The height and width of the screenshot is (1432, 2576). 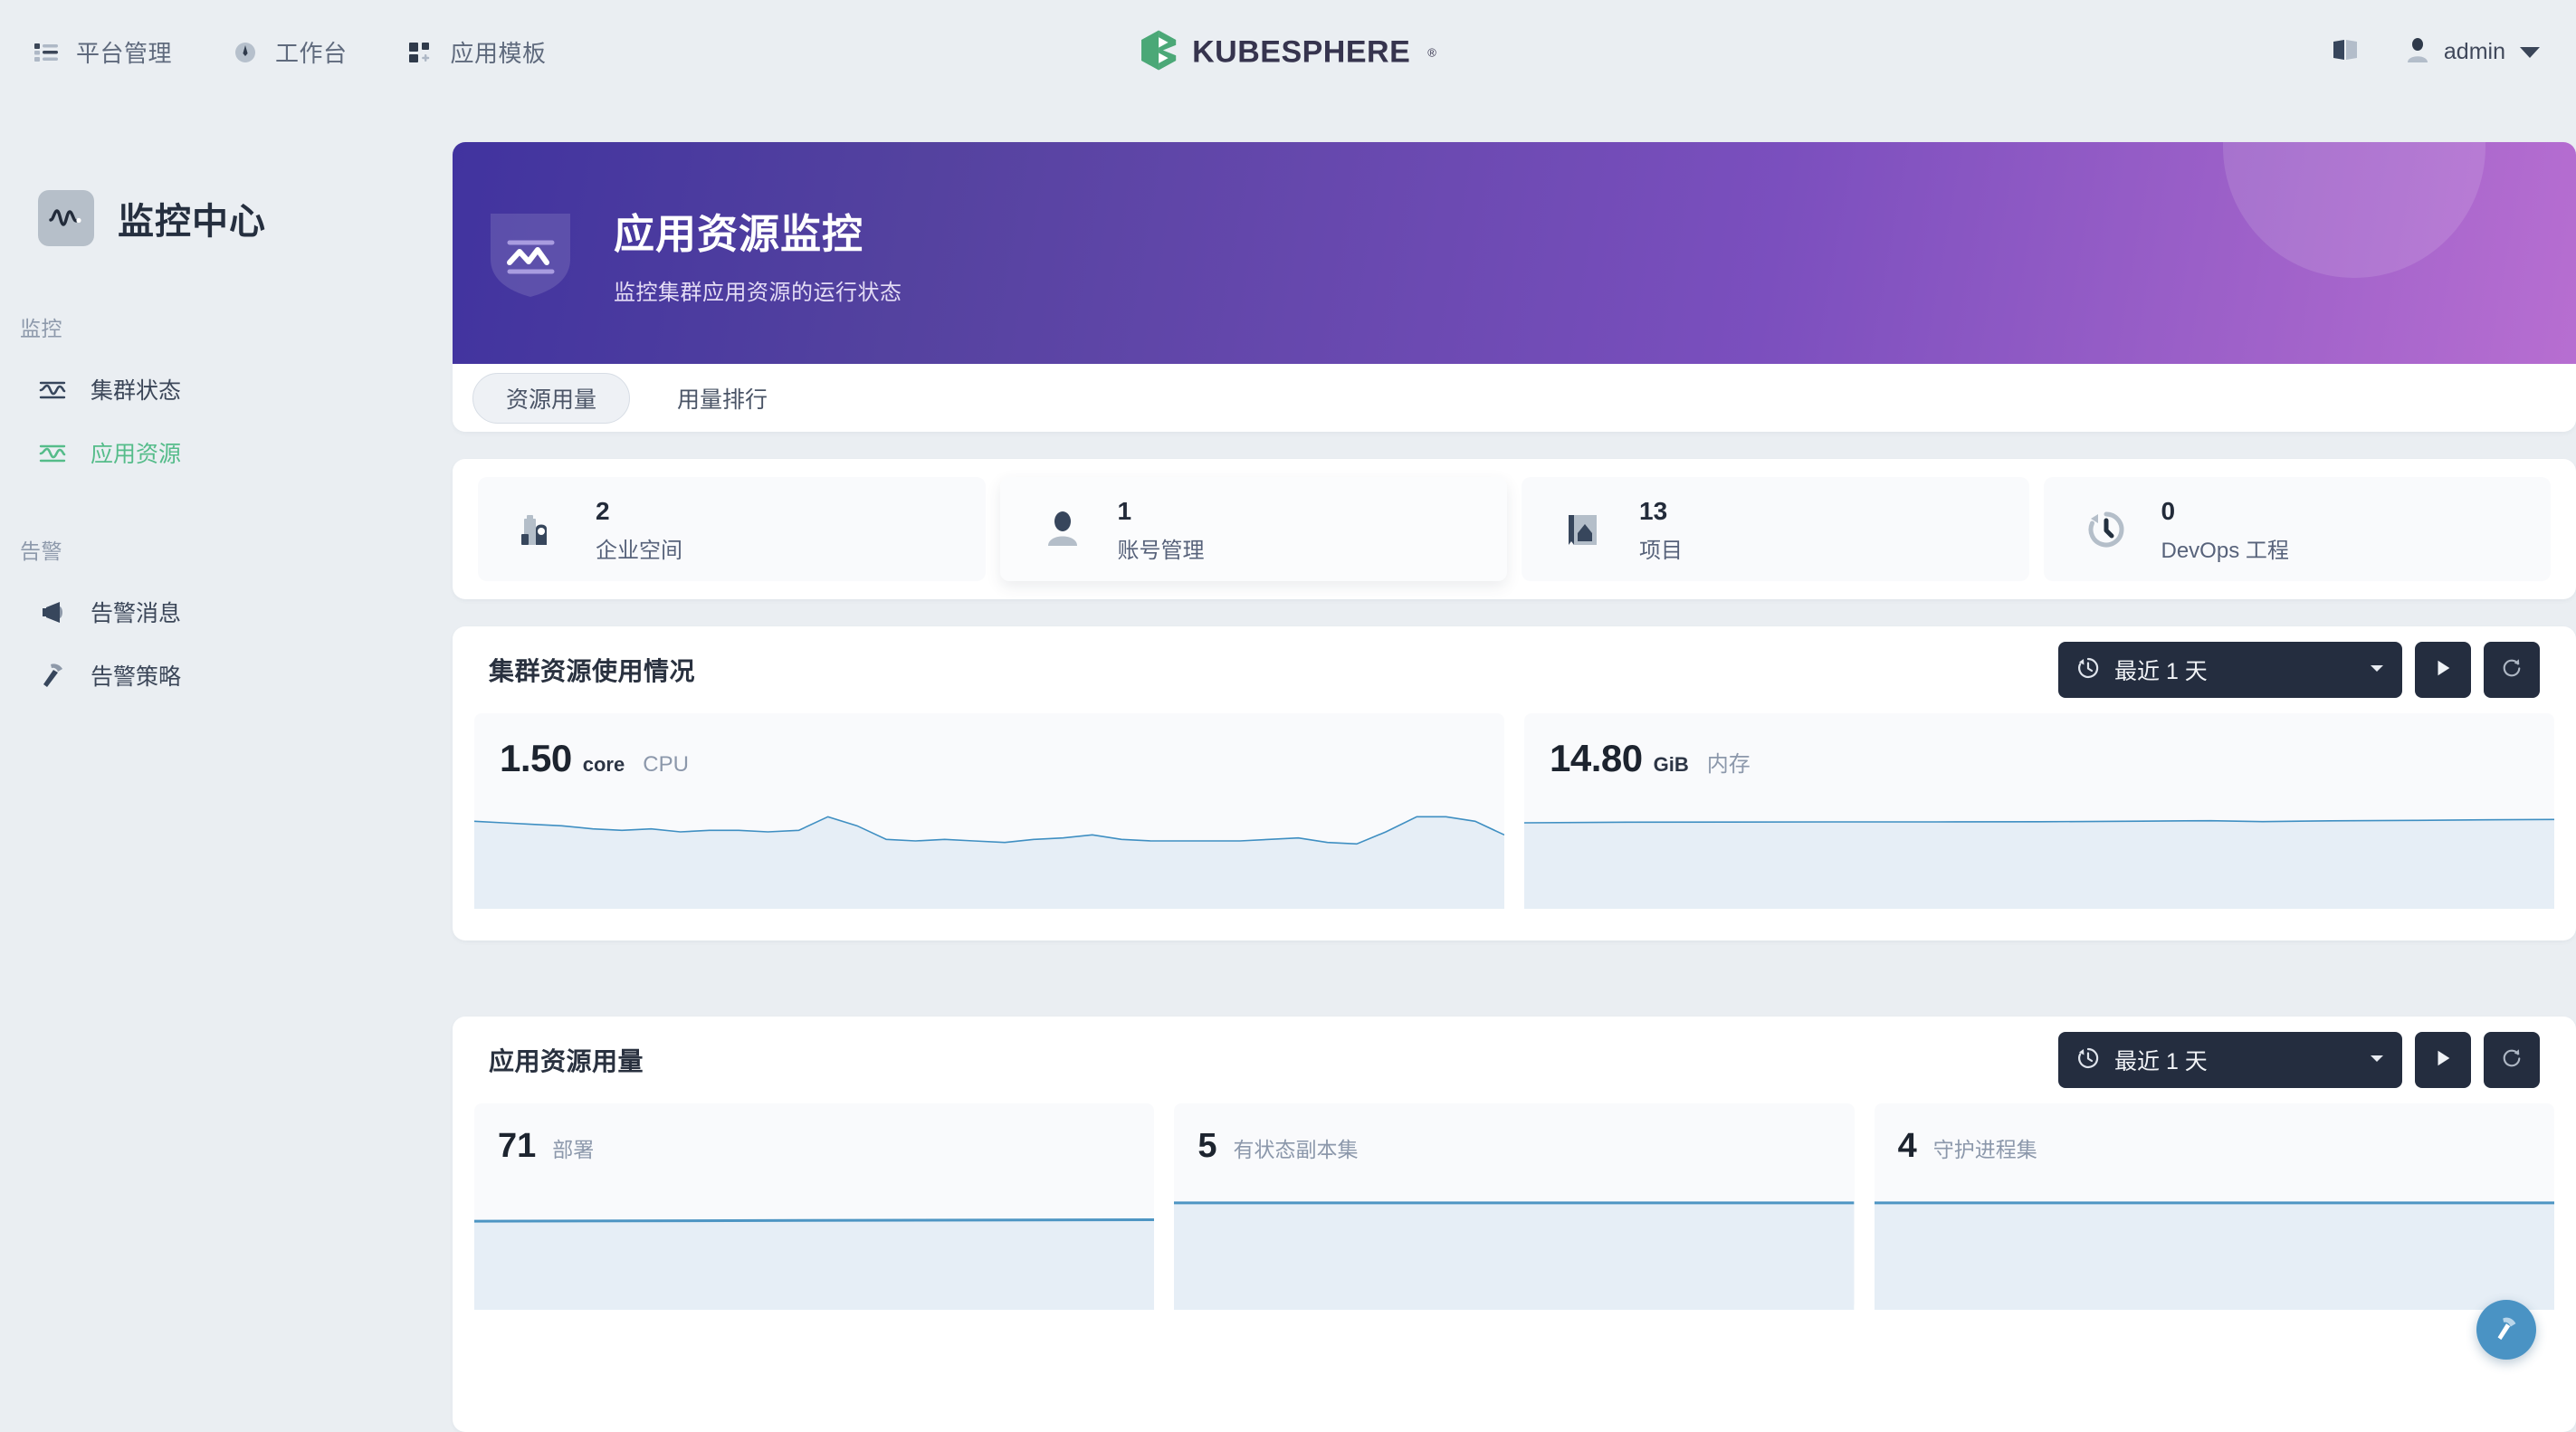 I want to click on top-nav-items: 平台管理 工作台 应用模板, so click(x=290, y=52).